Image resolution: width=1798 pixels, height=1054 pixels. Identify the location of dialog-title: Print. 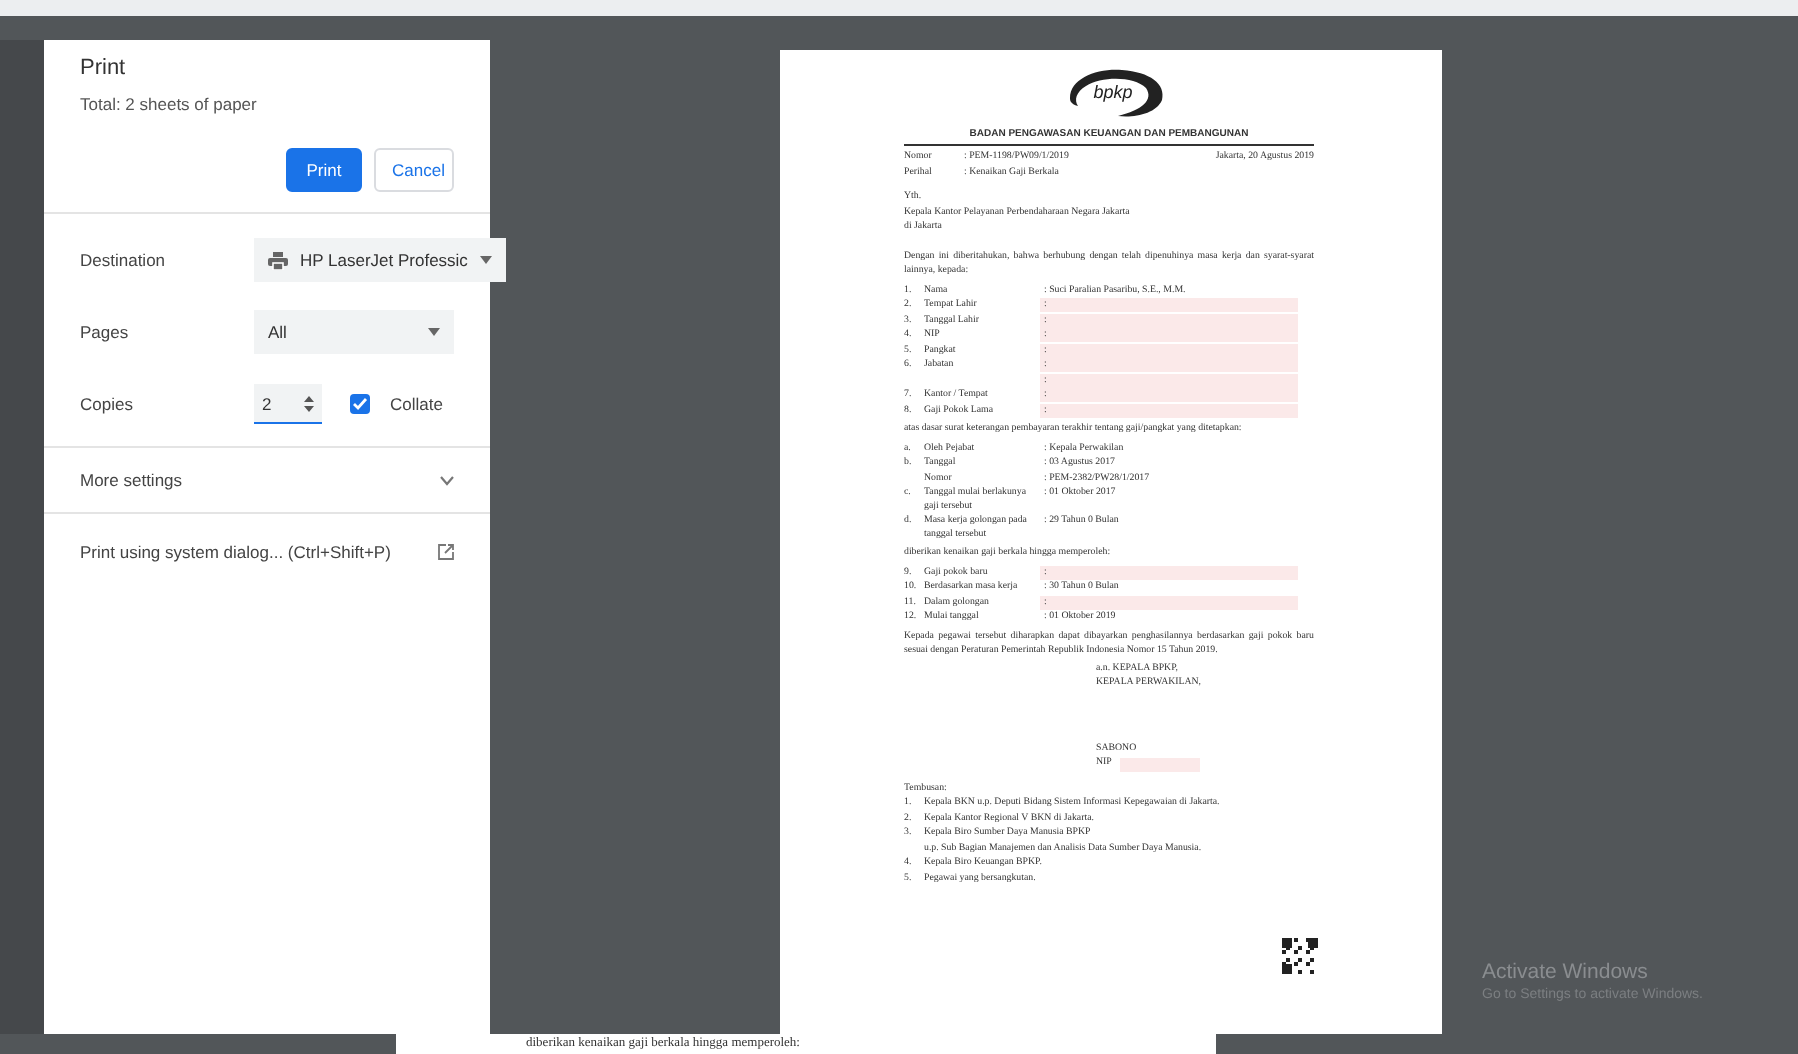
(104, 68).